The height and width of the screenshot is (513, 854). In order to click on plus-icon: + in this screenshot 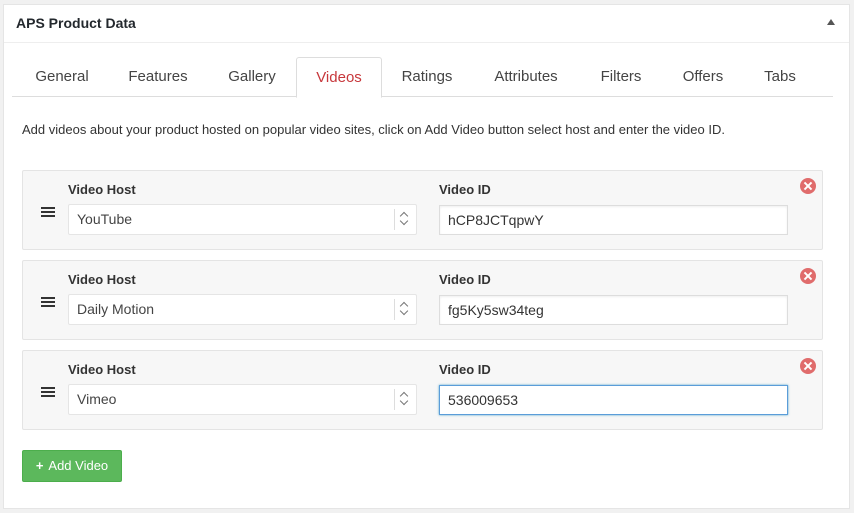, I will do `click(39, 465)`.